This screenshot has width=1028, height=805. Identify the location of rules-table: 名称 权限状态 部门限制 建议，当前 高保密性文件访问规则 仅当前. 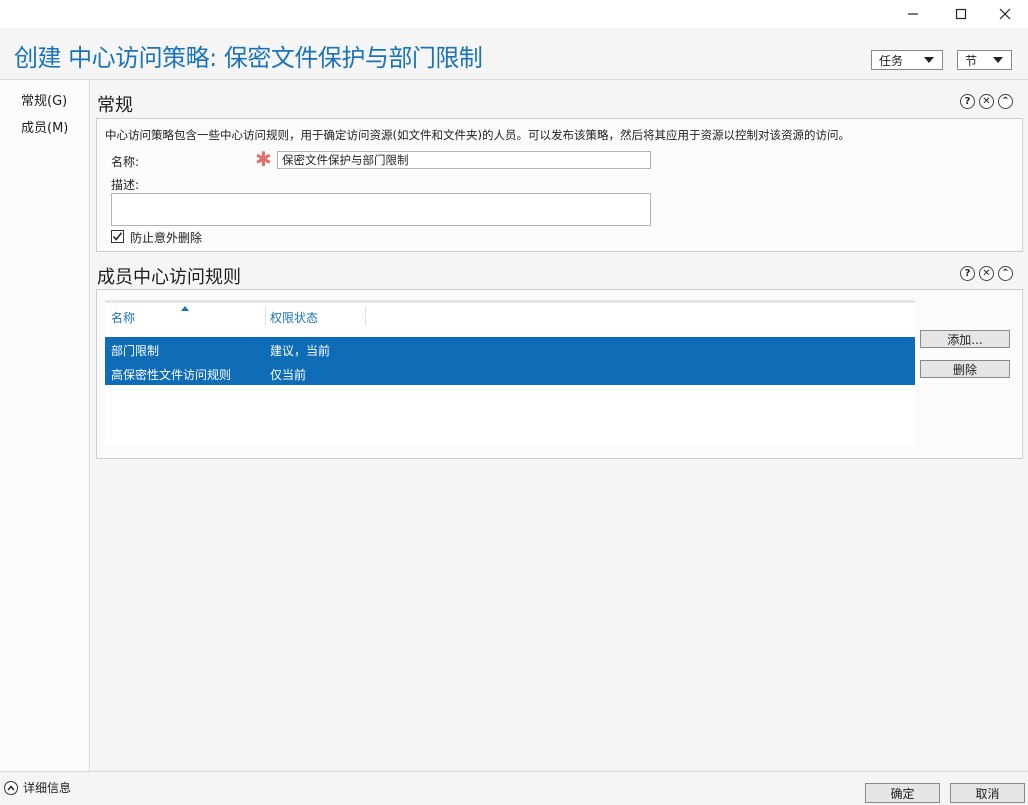
(510, 373).